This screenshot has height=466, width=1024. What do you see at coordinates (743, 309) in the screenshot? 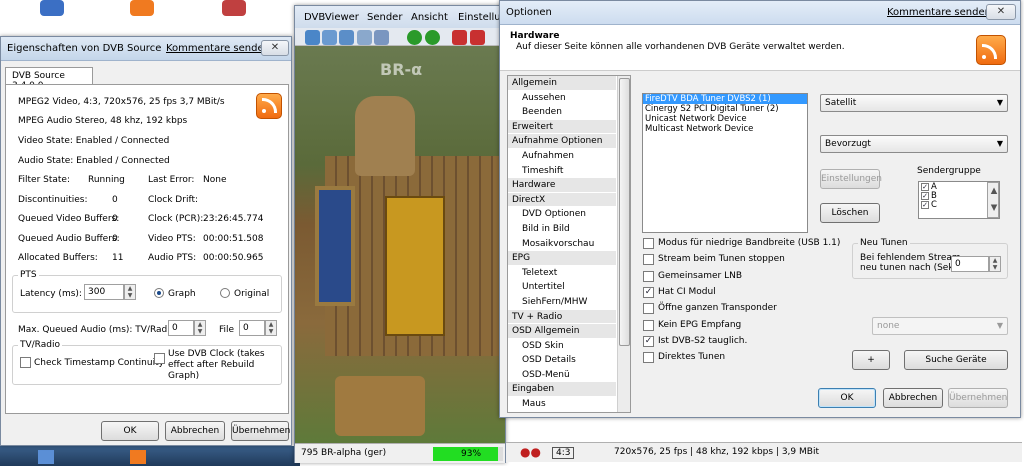
I see `hardware-option-row: Öffne ganzen Transponder` at bounding box center [743, 309].